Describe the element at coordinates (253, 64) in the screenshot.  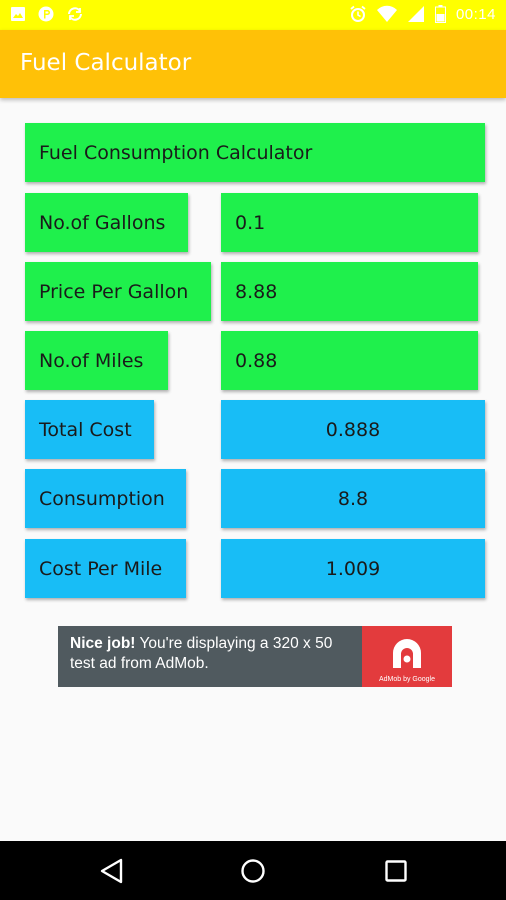
I see `app-bar: Fuel Calculator` at that location.